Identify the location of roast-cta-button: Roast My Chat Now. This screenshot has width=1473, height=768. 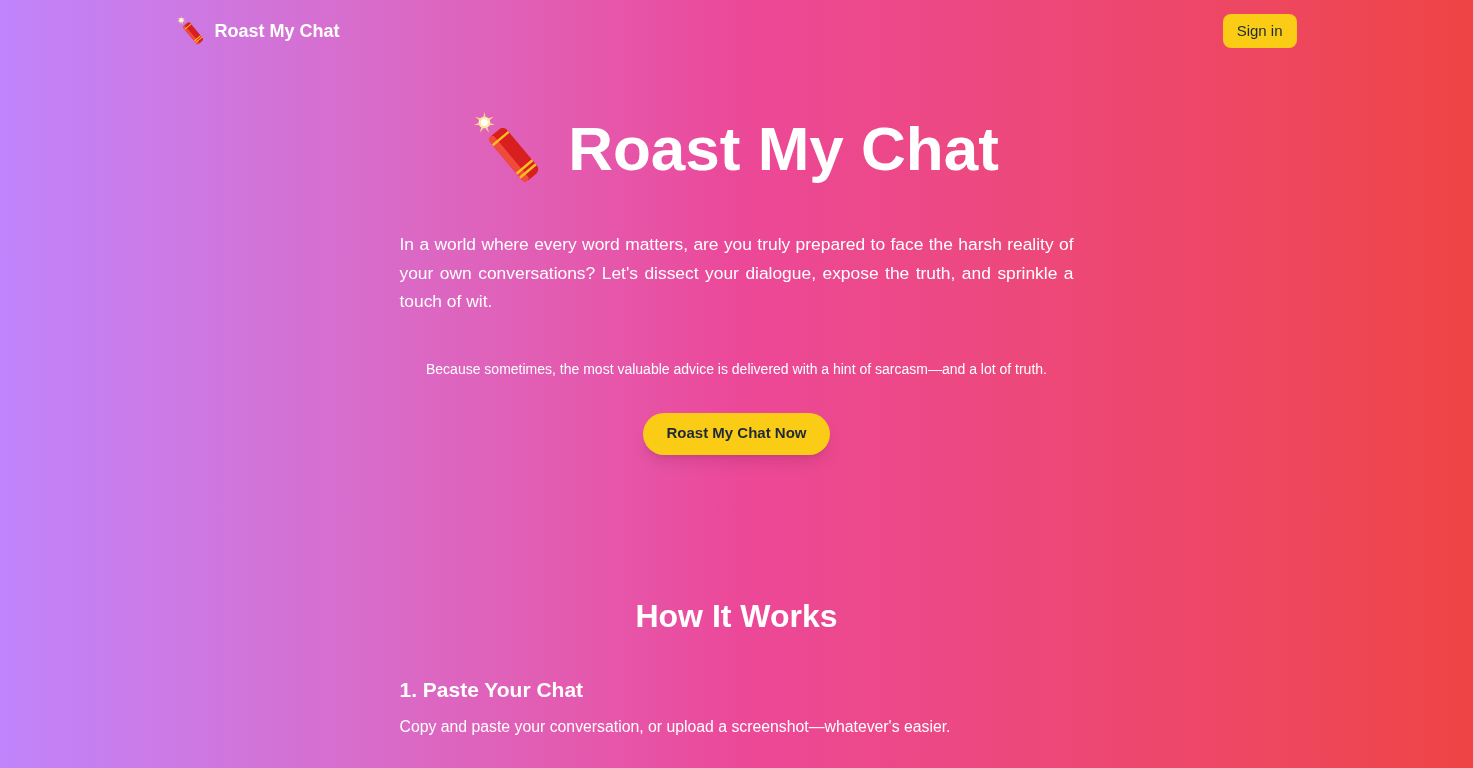
(736, 433).